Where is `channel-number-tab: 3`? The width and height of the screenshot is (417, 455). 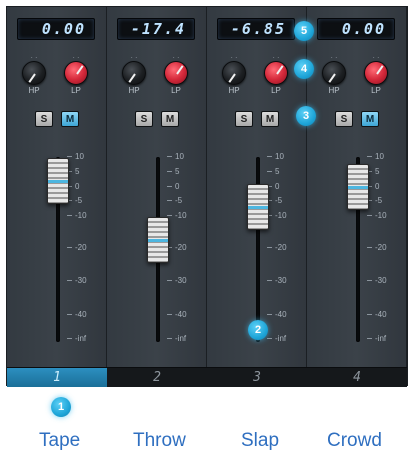 channel-number-tab: 3 is located at coordinates (257, 377).